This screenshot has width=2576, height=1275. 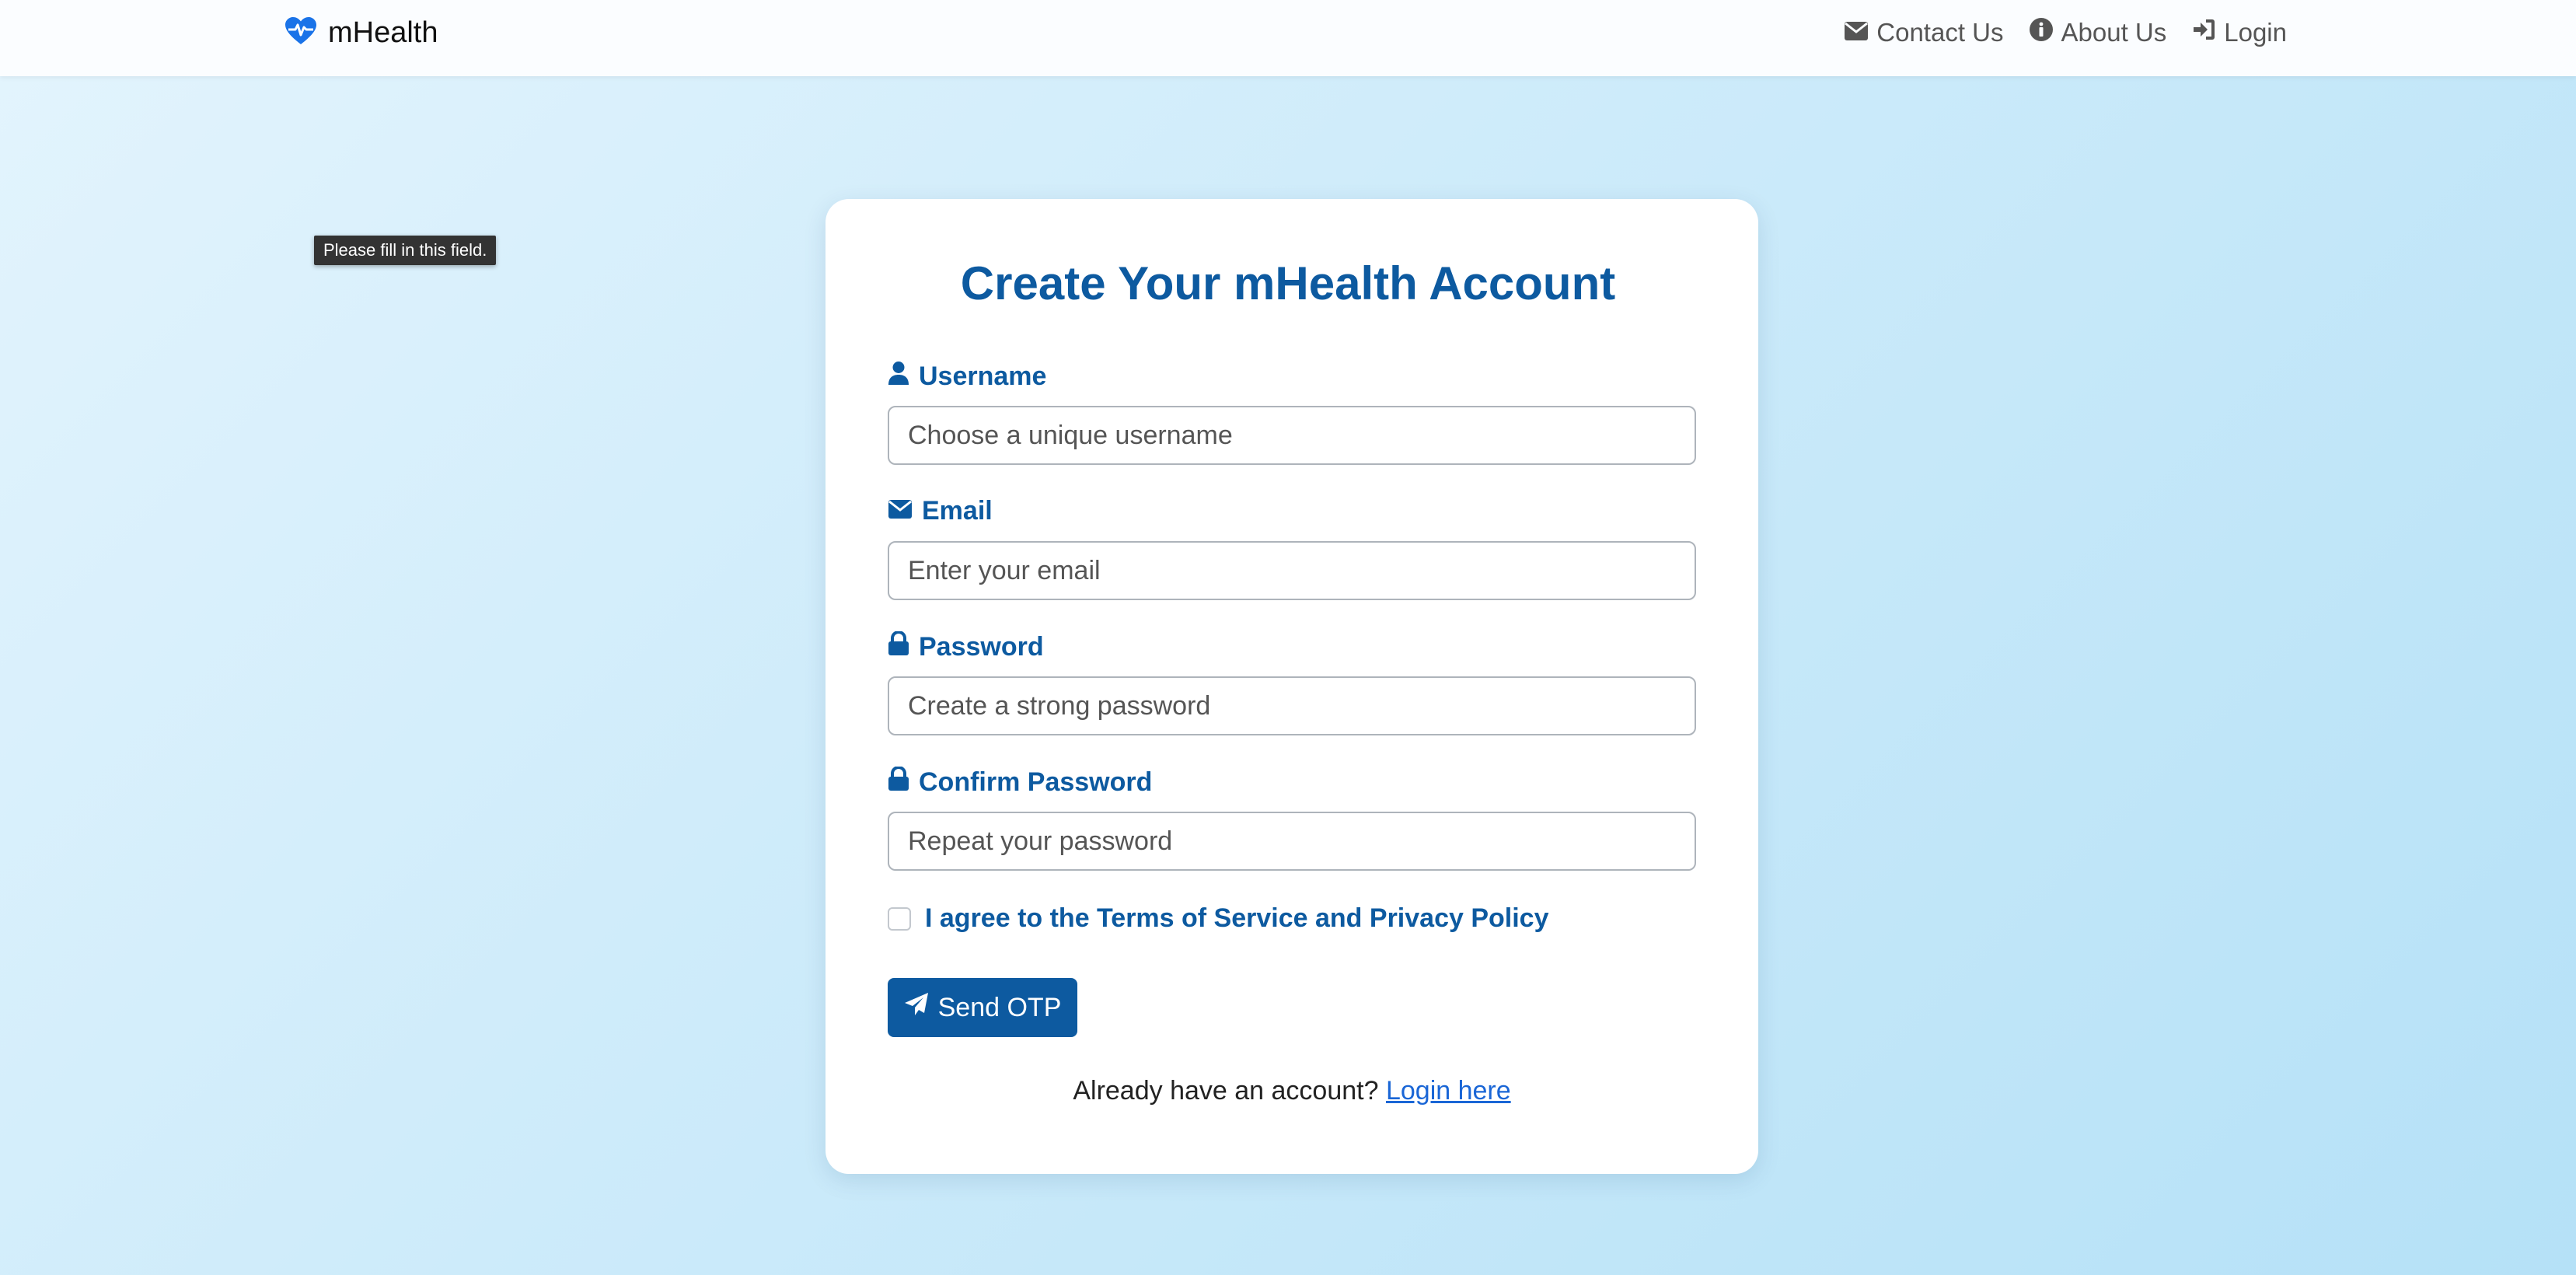 I want to click on nav-contact-us: Contact Us, so click(x=1924, y=32).